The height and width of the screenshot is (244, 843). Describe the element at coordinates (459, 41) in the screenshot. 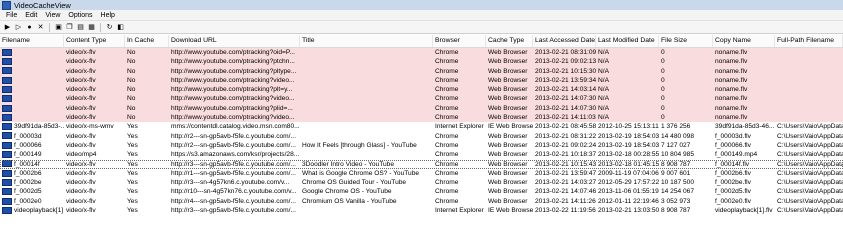

I see `column-header-browser: Browser` at that location.